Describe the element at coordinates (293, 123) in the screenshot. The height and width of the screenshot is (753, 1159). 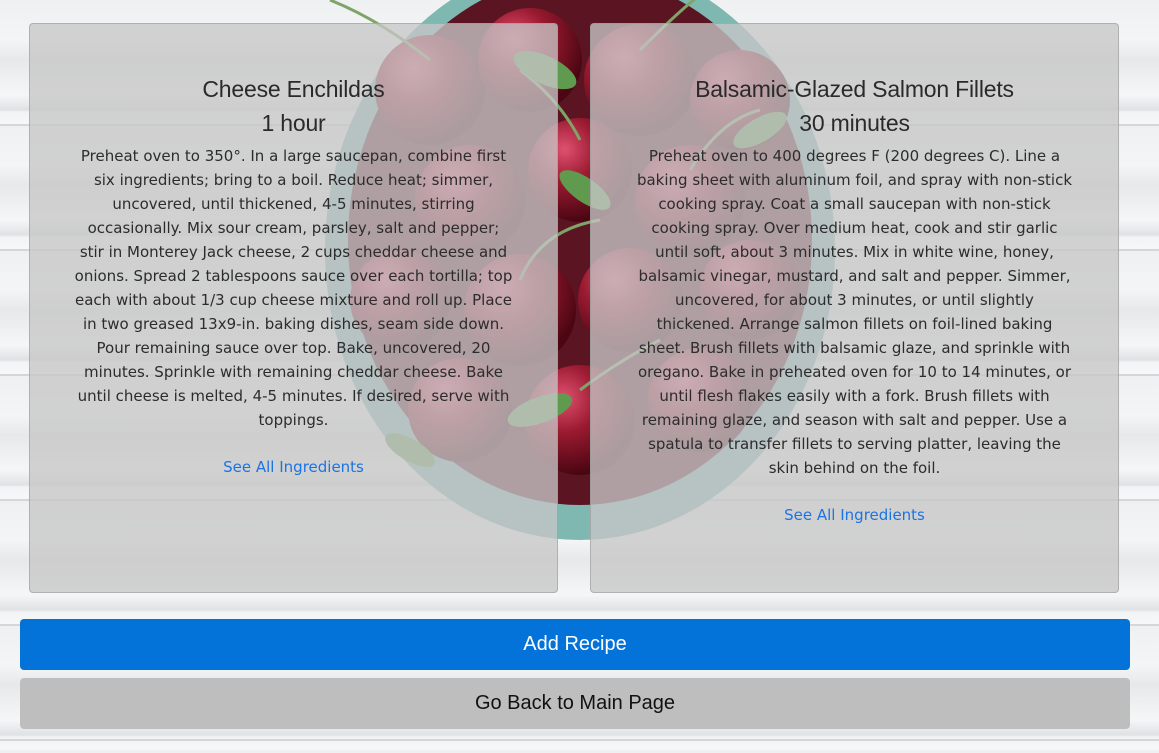
I see `recipe-time: 1 hour` at that location.